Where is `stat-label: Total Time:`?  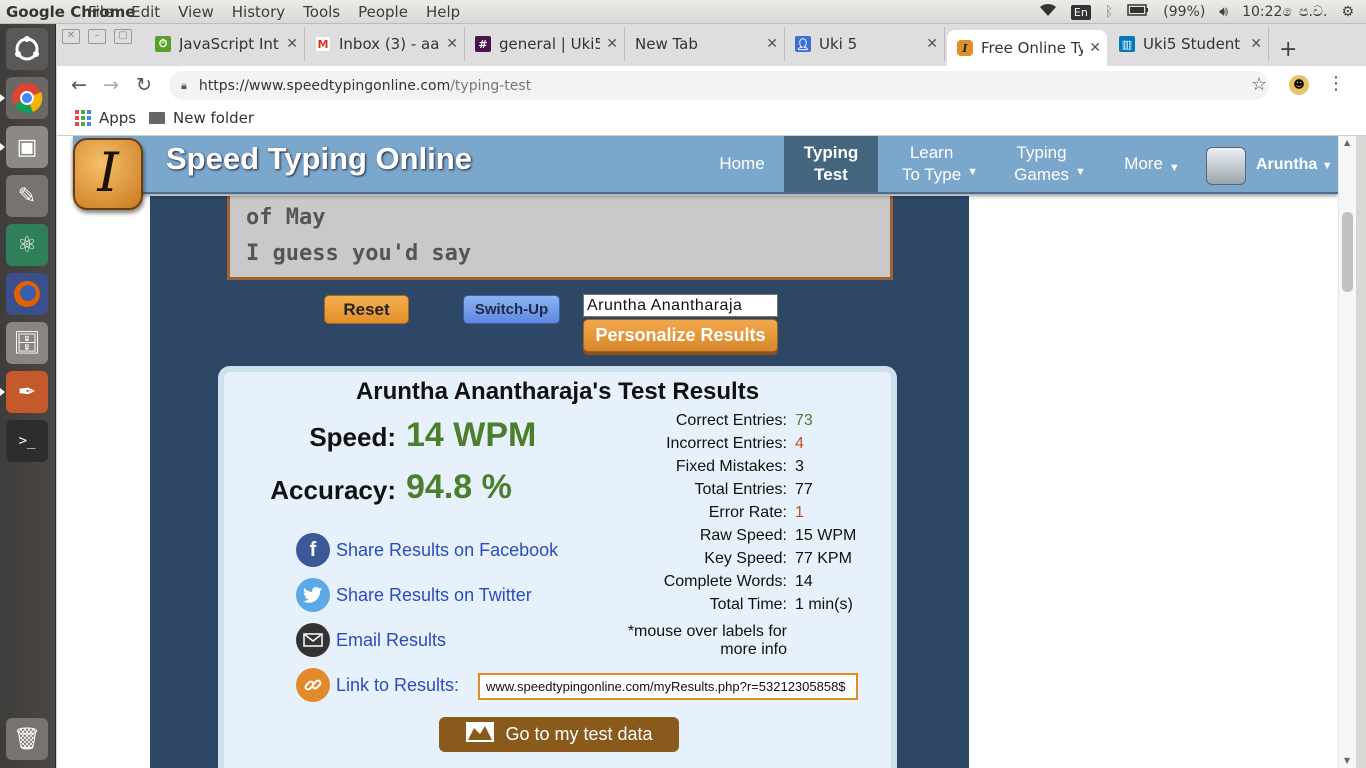
stat-label: Total Time: is located at coordinates (670, 605).